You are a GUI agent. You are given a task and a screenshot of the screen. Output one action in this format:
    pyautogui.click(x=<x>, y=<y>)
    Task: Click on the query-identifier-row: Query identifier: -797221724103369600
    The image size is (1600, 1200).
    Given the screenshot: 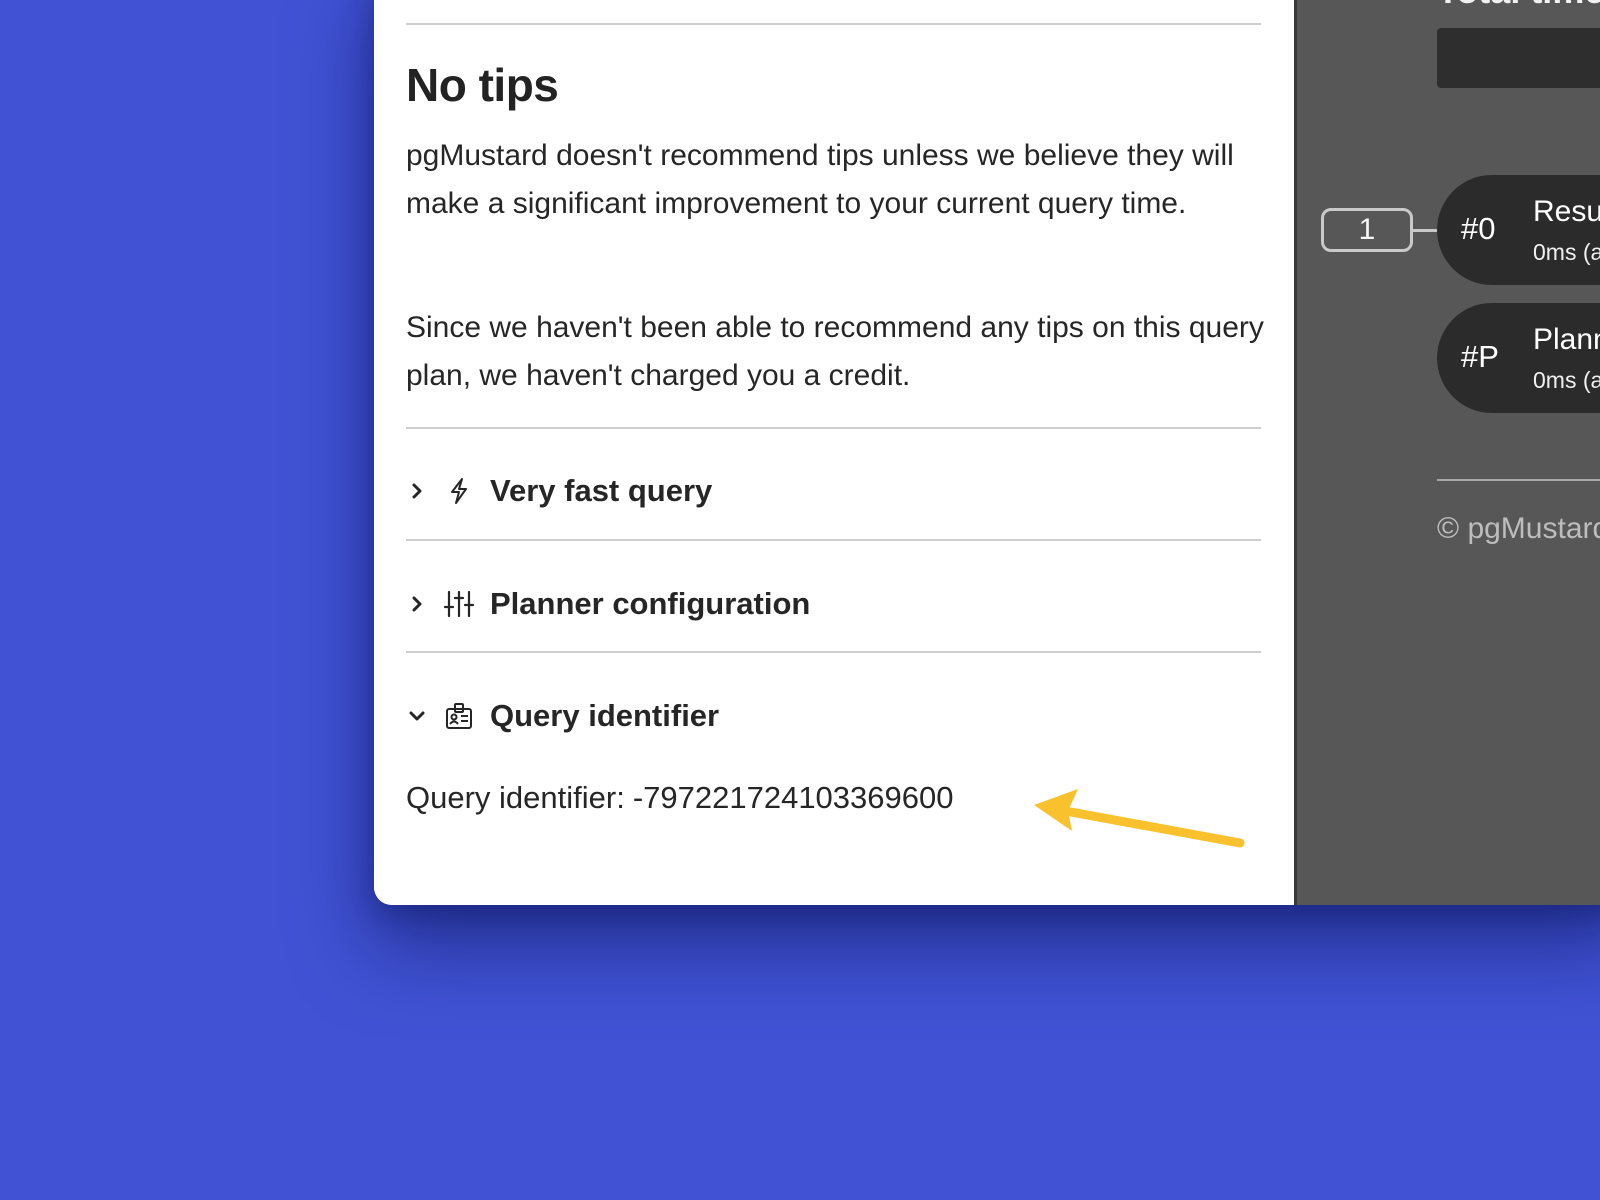 What is the action you would take?
    pyautogui.click(x=679, y=798)
    